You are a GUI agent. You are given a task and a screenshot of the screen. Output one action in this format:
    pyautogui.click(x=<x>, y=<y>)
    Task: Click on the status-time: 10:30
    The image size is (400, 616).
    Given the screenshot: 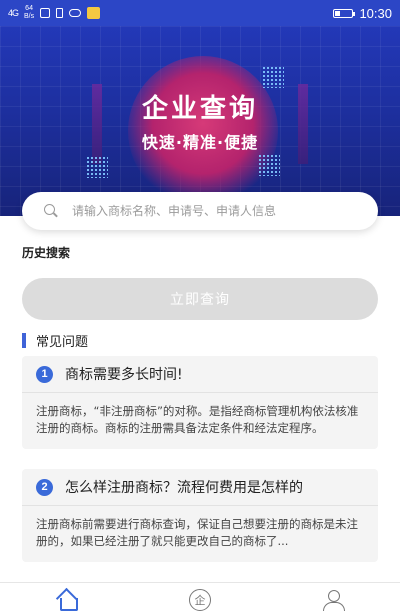 What is the action you would take?
    pyautogui.click(x=375, y=13)
    